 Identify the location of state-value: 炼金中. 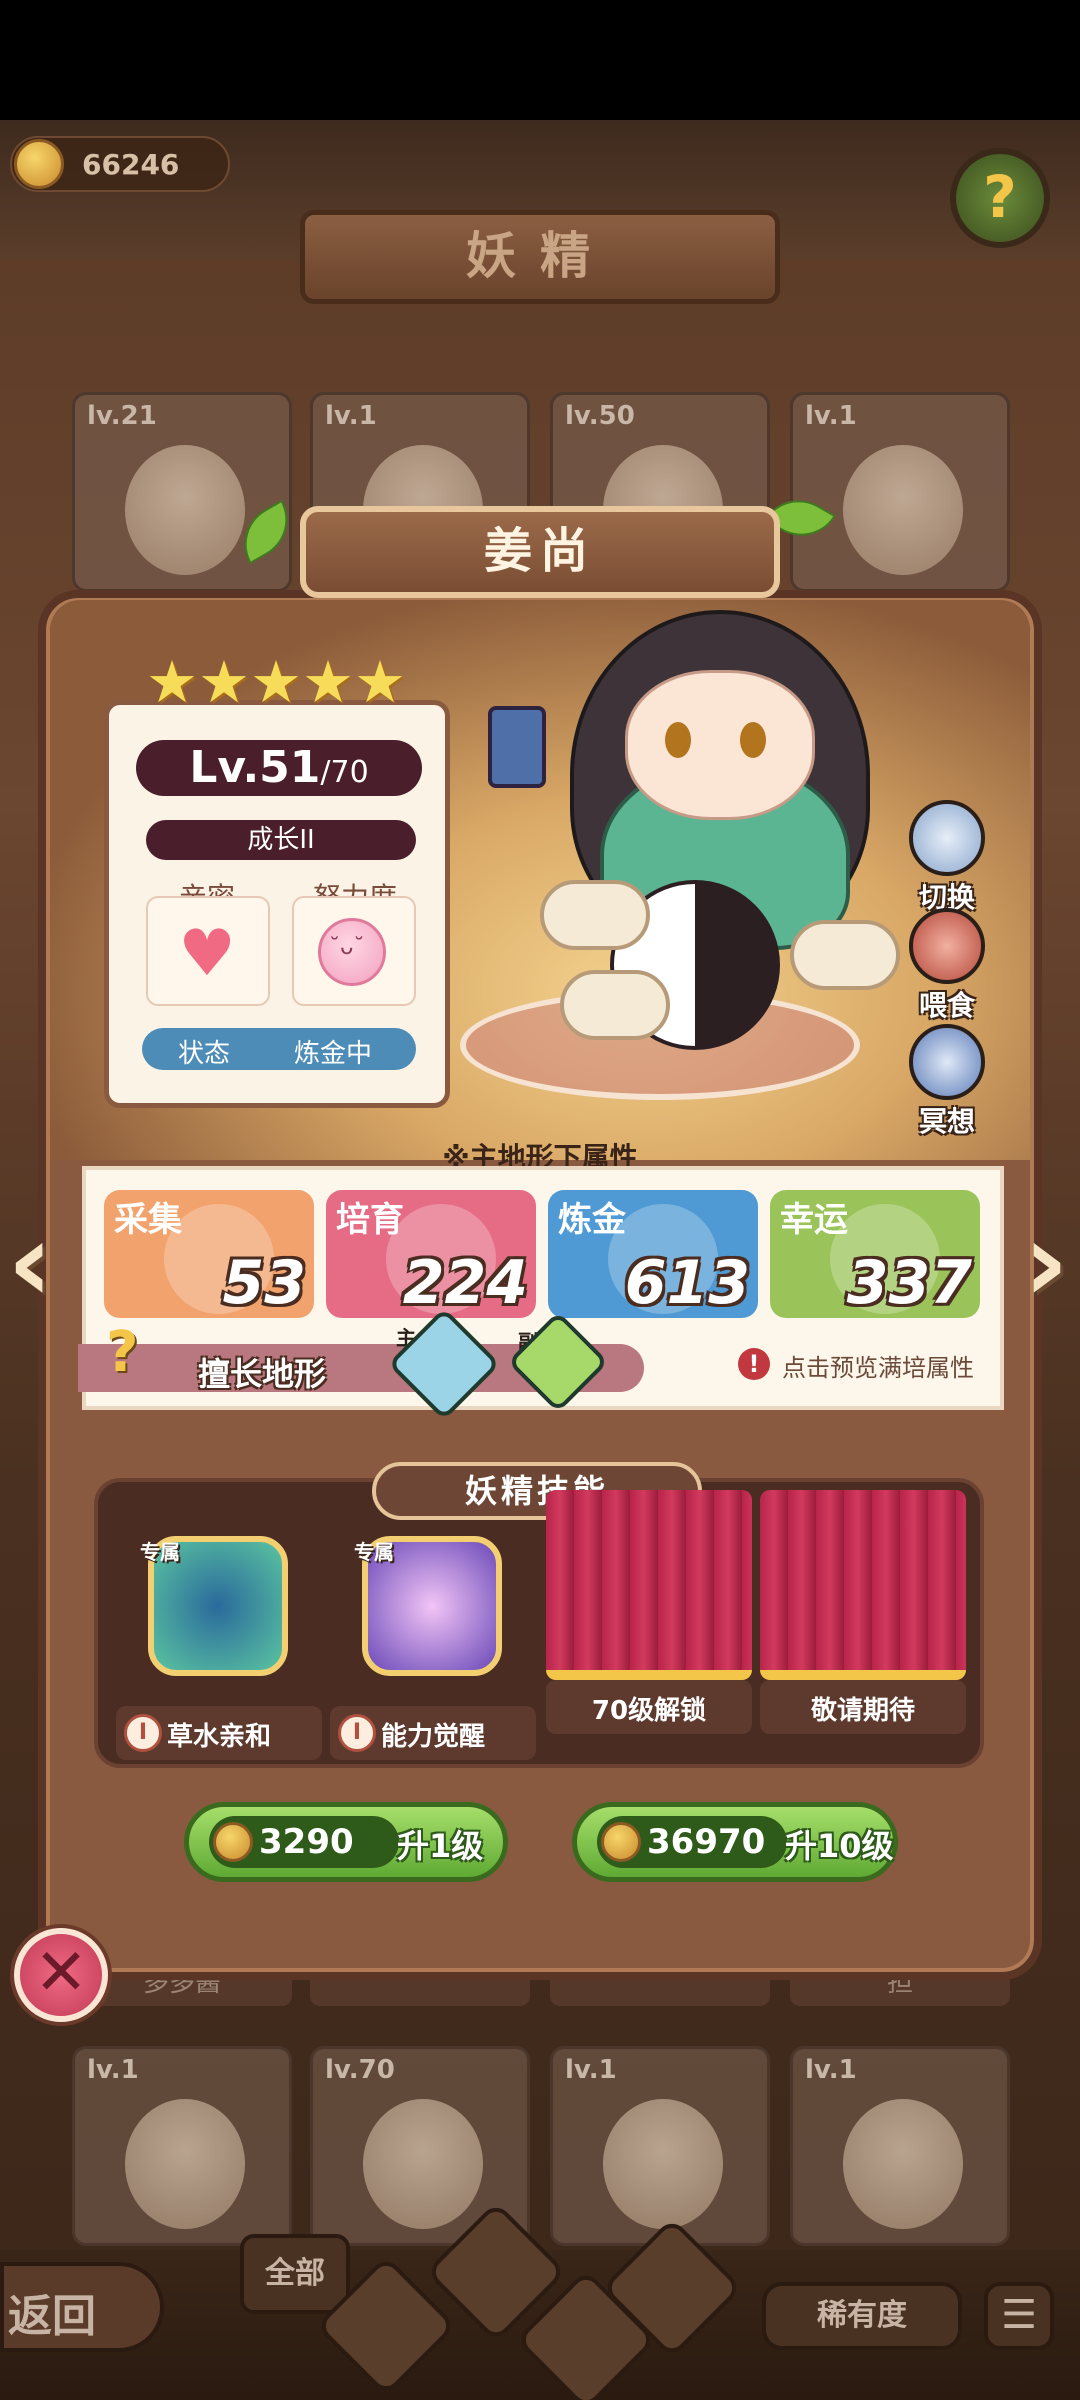
(333, 1054).